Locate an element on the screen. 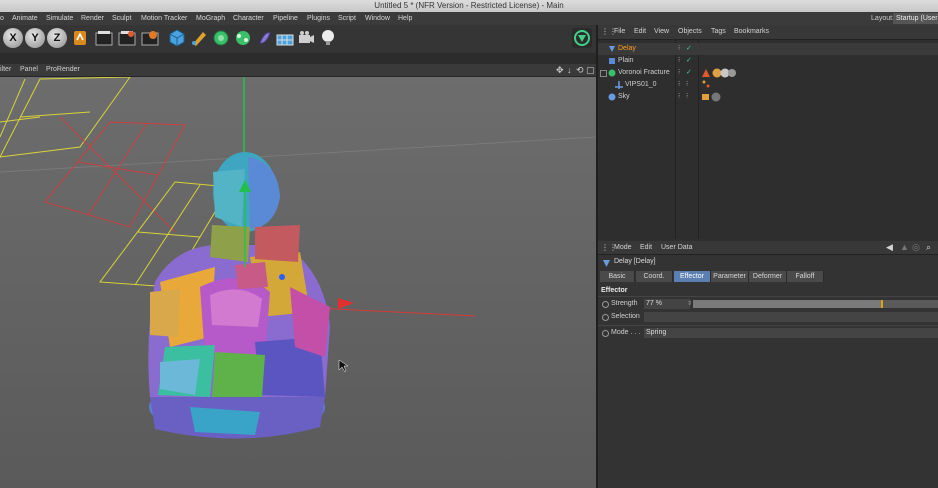  viewport-menubar: ilter Panel ProRender ✥ ↓ ⟲ ▢ is located at coordinates (298, 70).